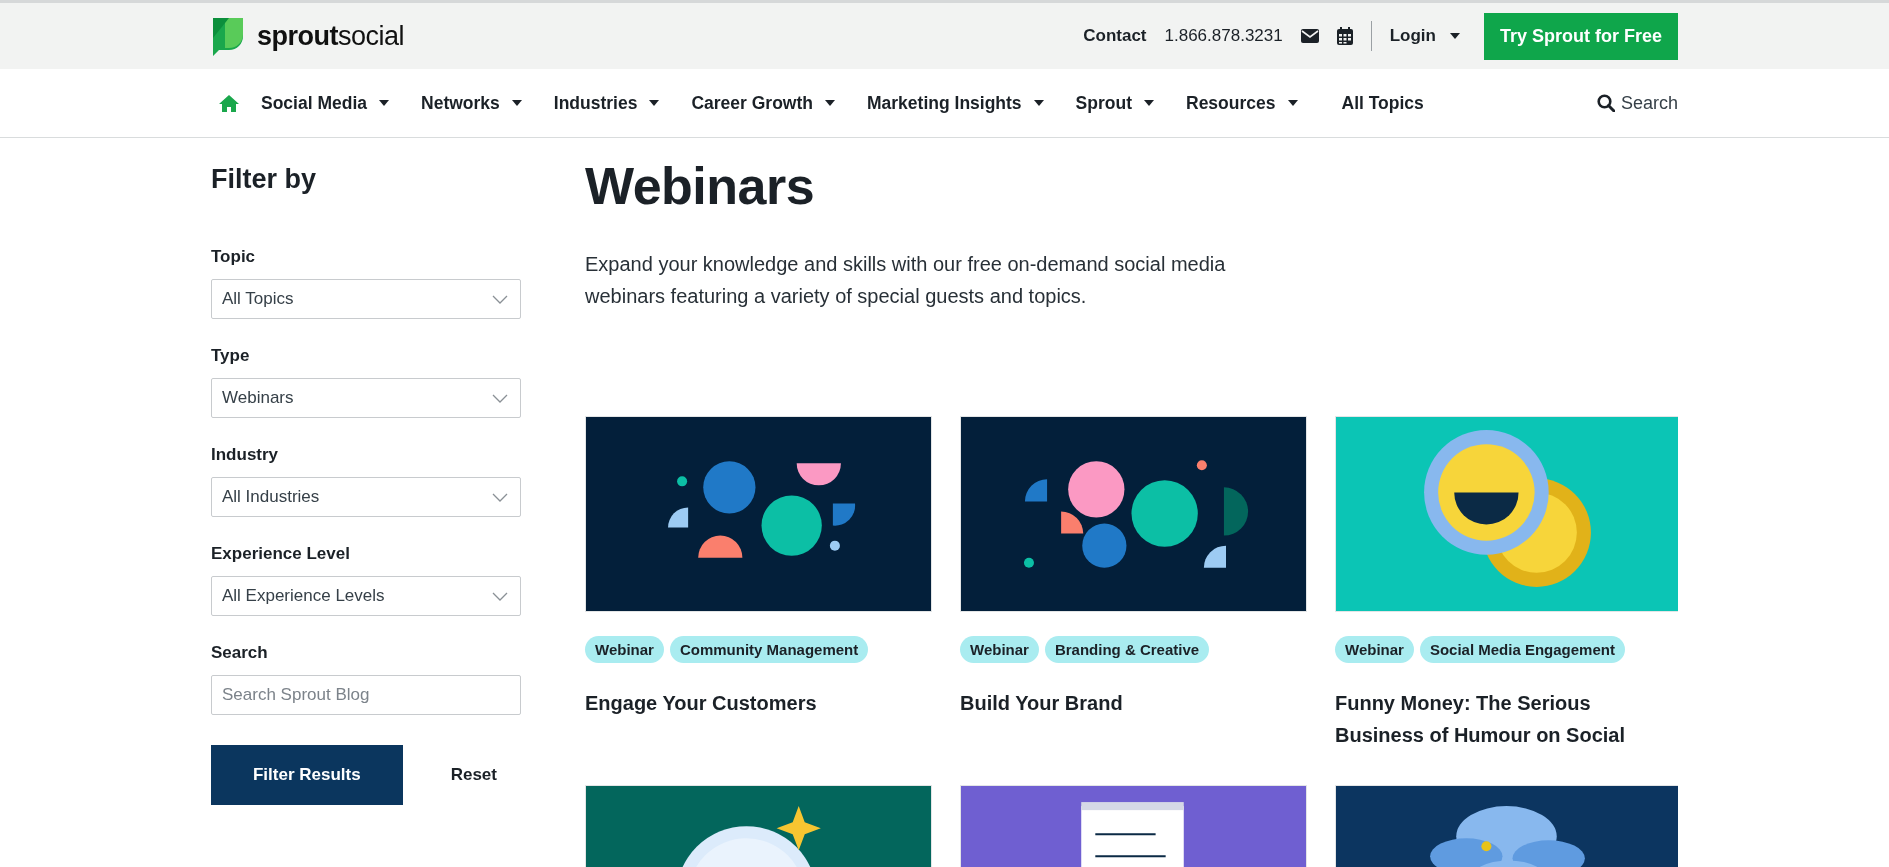 This screenshot has width=1889, height=867. Describe the element at coordinates (1127, 649) in the screenshot. I see `tag-link: Branding & Creative` at that location.